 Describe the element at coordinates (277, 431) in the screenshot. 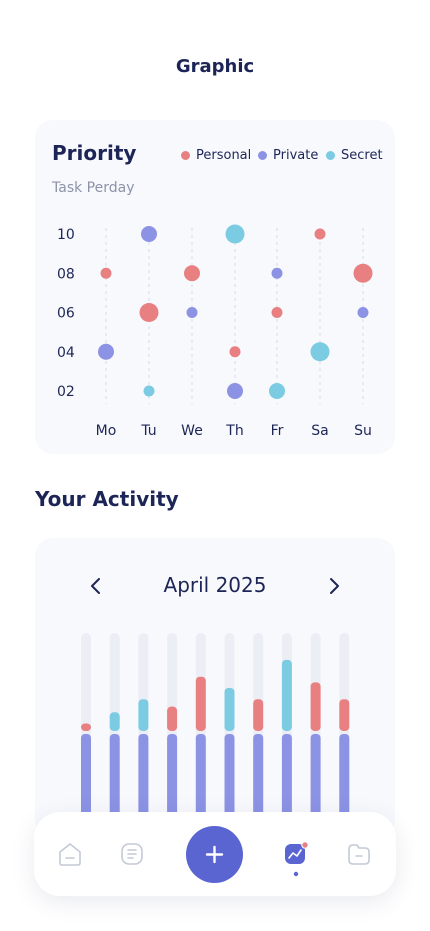

I see `x-tick-label: Fr` at that location.